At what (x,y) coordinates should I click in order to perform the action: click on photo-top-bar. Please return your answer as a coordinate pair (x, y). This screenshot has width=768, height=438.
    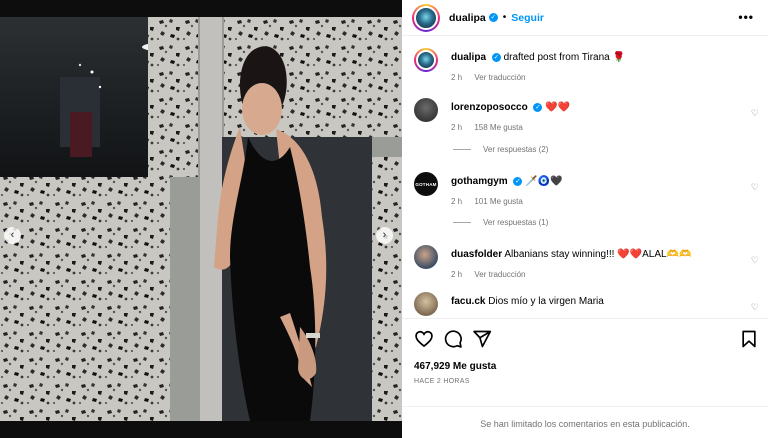
    Looking at the image, I should click on (201, 8).